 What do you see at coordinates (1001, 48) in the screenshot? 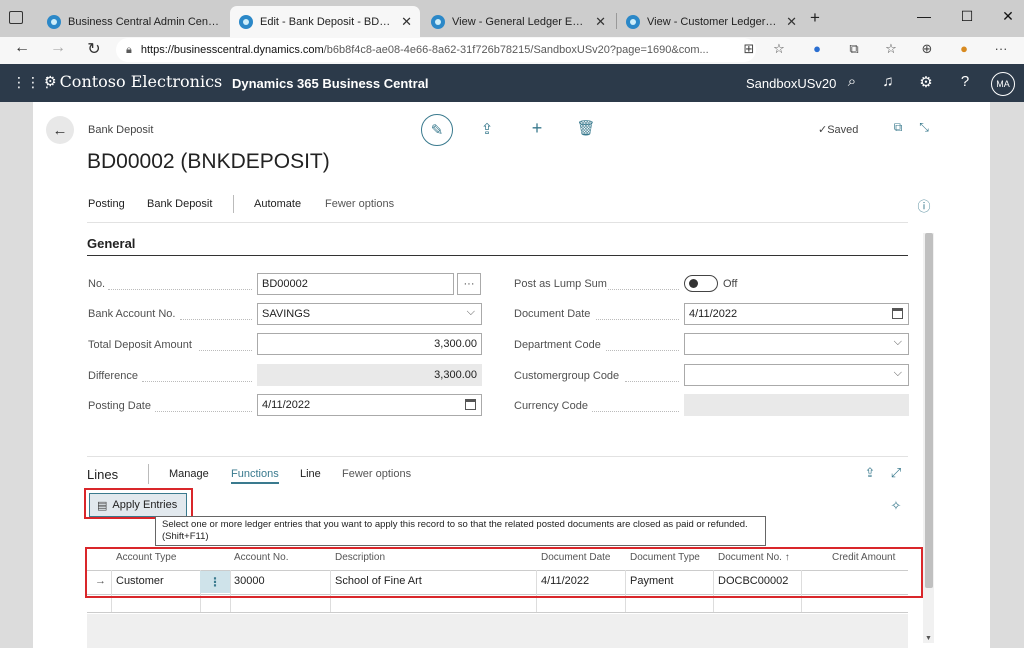
I see `more-menu-icon: ···` at bounding box center [1001, 48].